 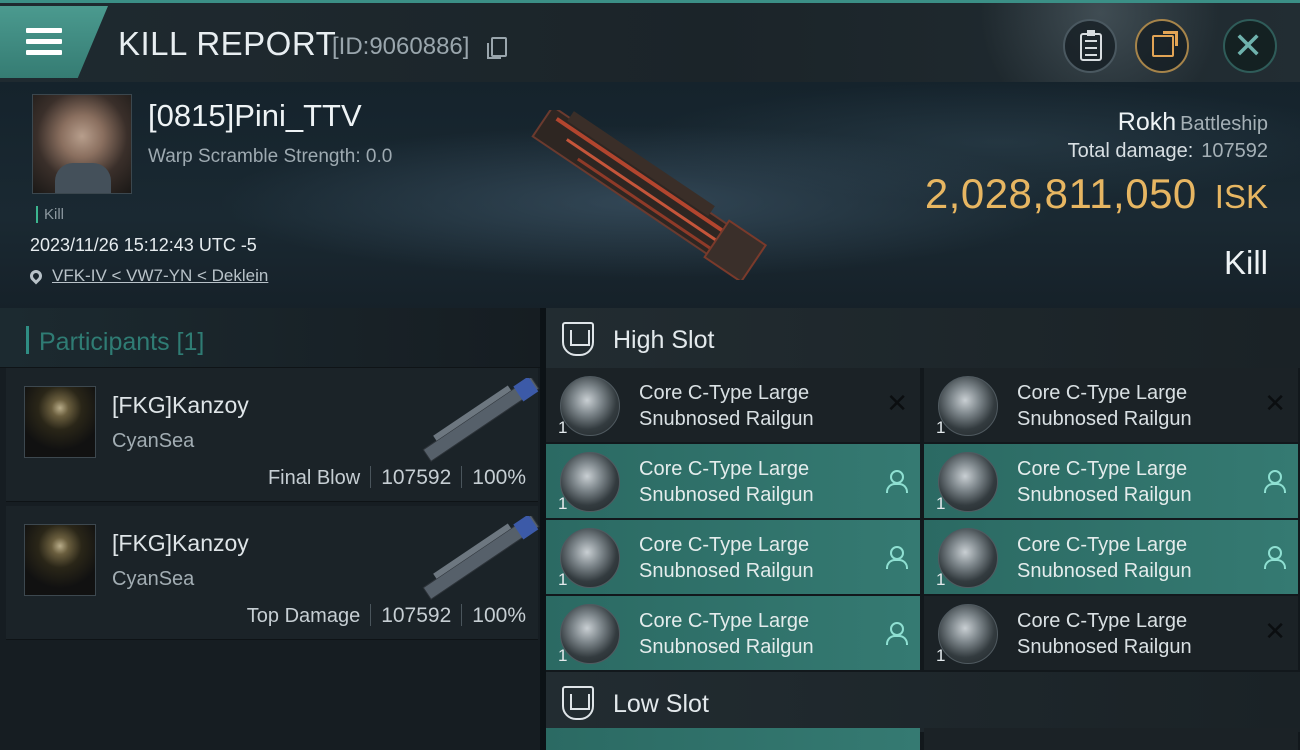 What do you see at coordinates (1147, 122) in the screenshot?
I see `ship-name: Rokh` at bounding box center [1147, 122].